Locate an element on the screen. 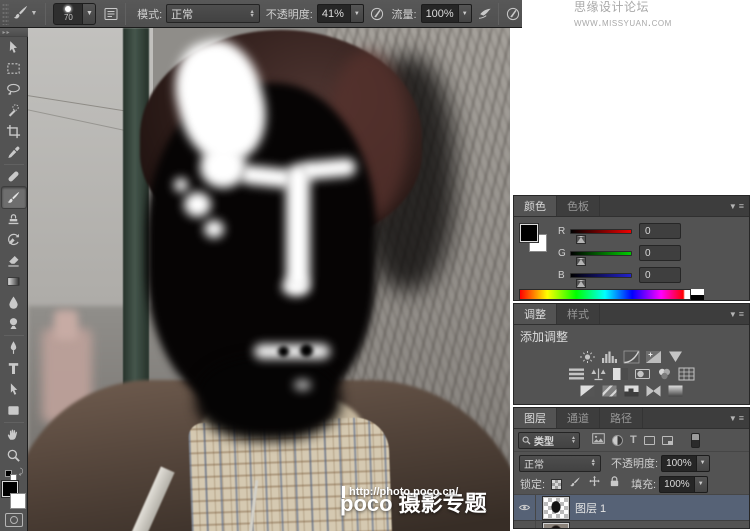  exposure-icon is located at coordinates (653, 357).